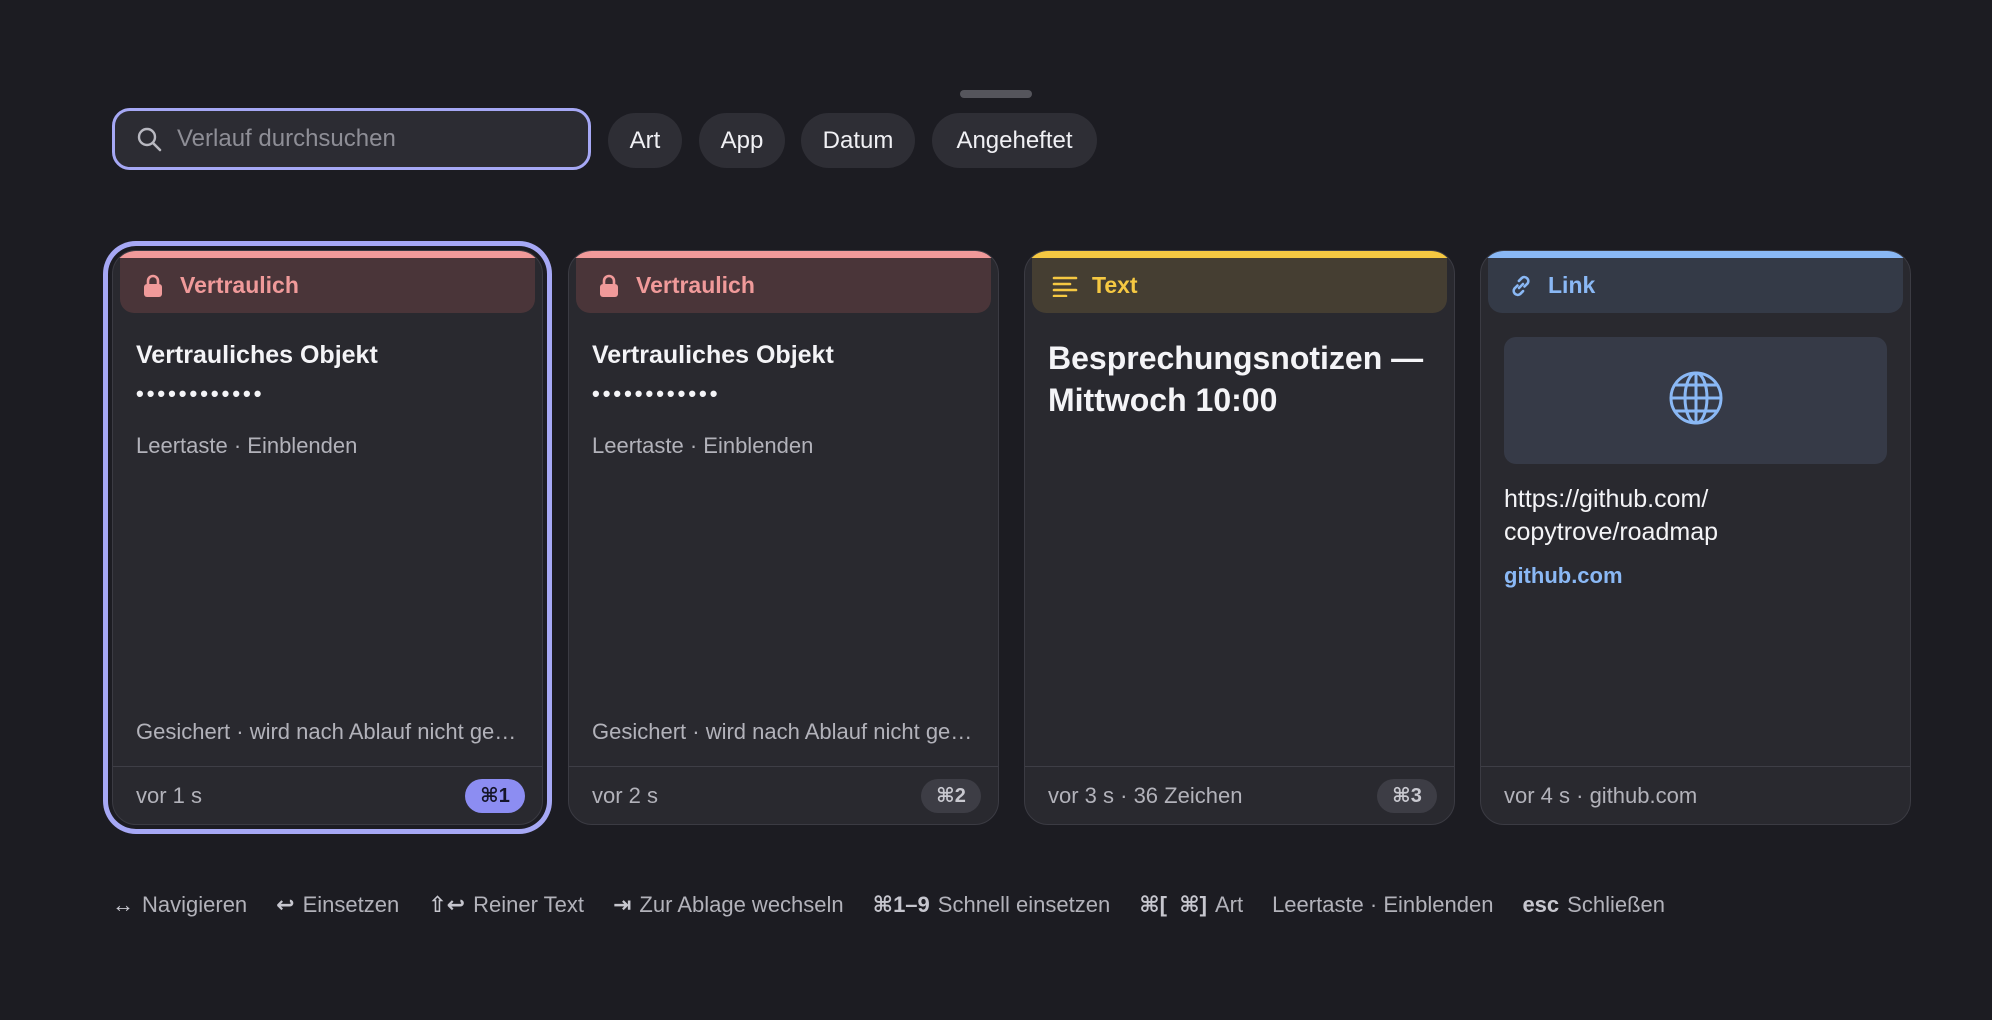 This screenshot has height=1020, width=1992. What do you see at coordinates (1695, 285) in the screenshot?
I see `kind-header: Link` at bounding box center [1695, 285].